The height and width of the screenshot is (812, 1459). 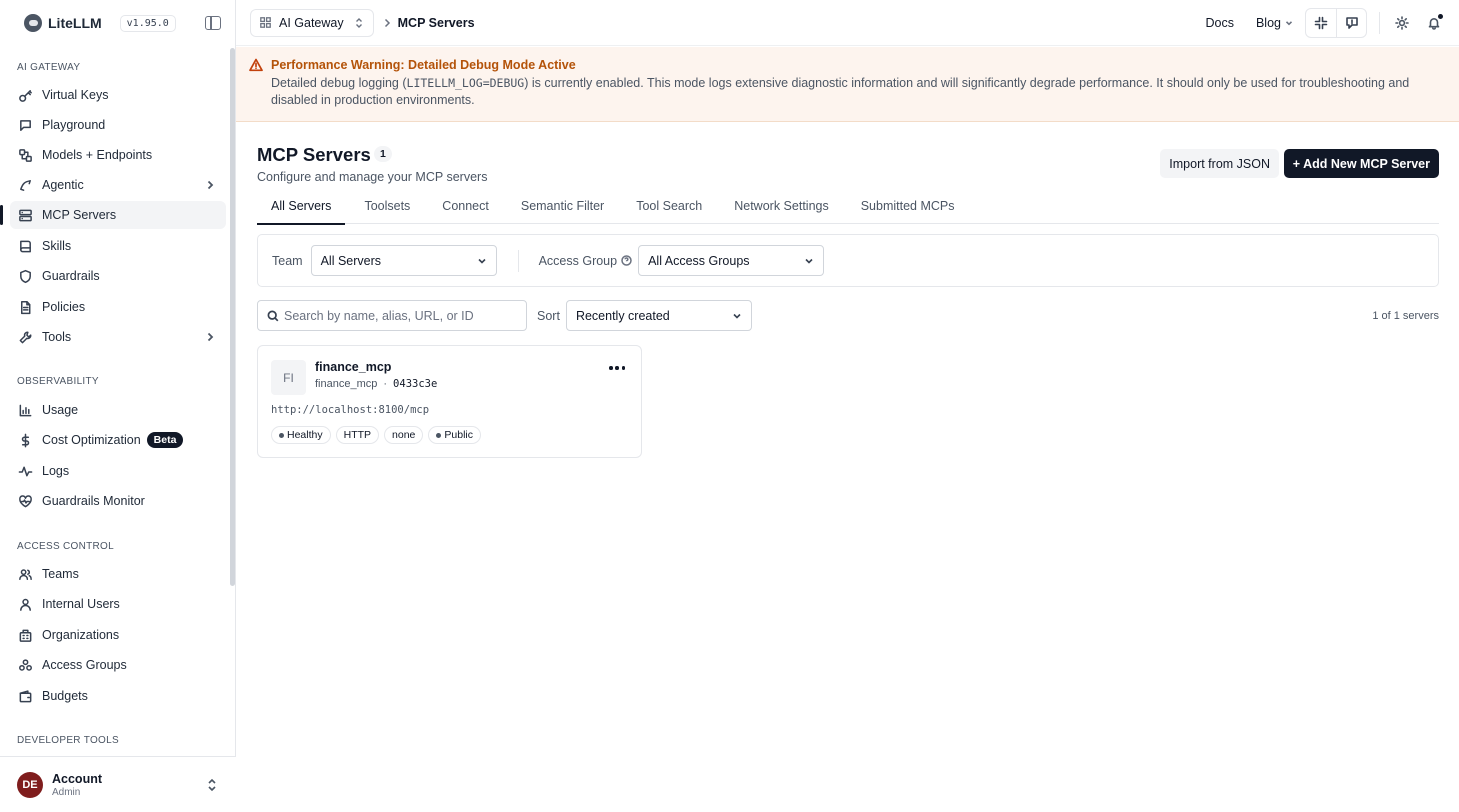 I want to click on team-filter-label: Team, so click(x=287, y=260).